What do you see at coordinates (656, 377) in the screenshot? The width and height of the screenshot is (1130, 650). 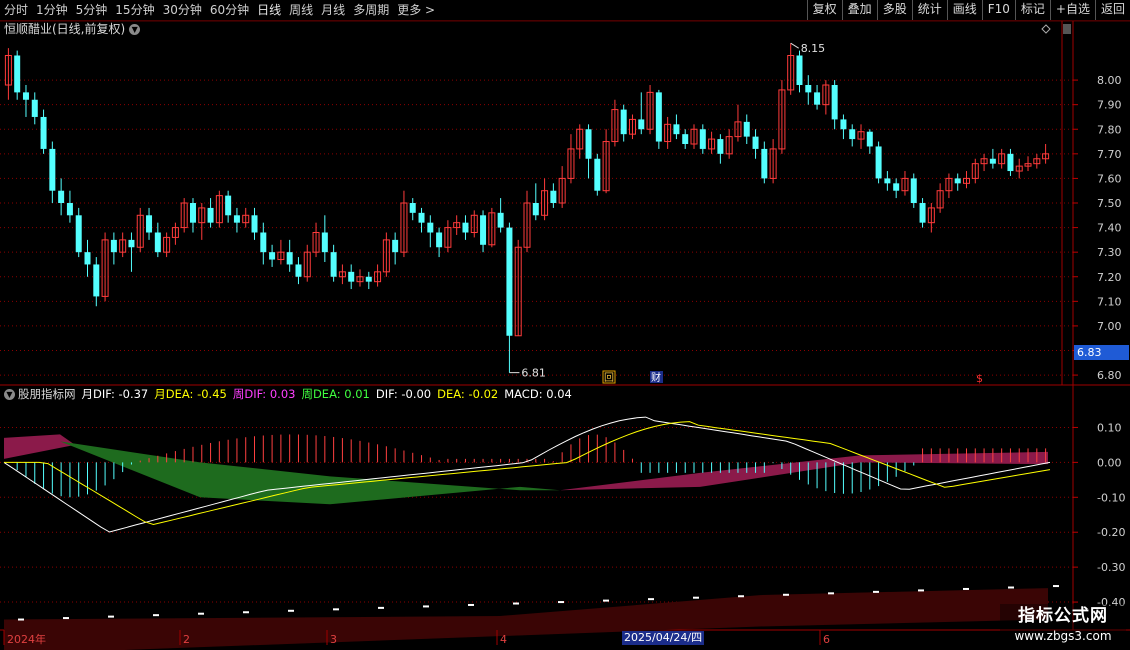 I see `event-marker-financial: 财` at bounding box center [656, 377].